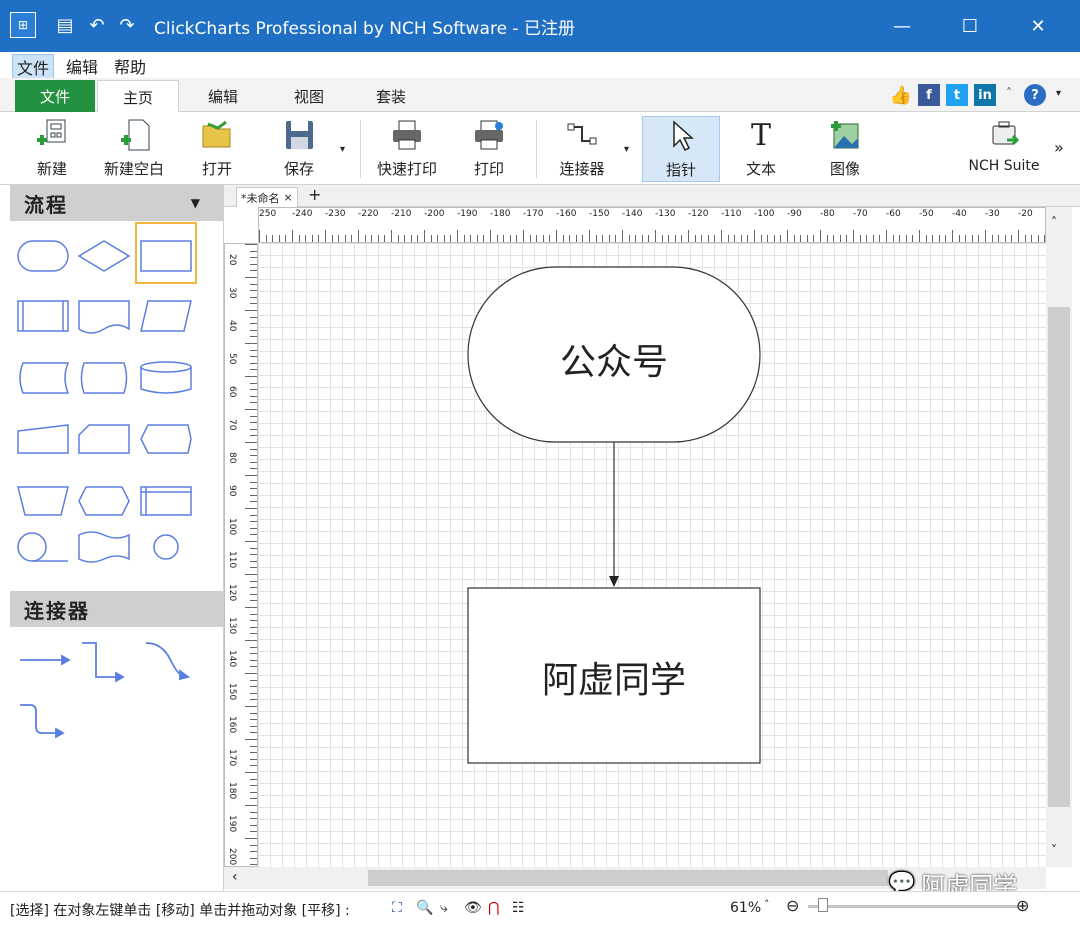  What do you see at coordinates (823, 905) in the screenshot?
I see `zoom-slider-thumb` at bounding box center [823, 905].